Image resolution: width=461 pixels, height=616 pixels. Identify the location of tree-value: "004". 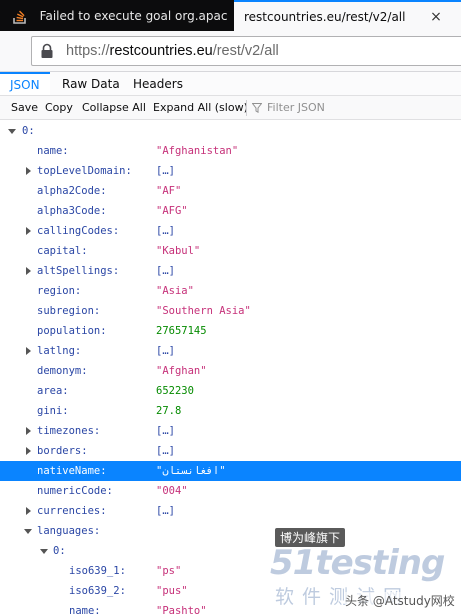
(172, 491).